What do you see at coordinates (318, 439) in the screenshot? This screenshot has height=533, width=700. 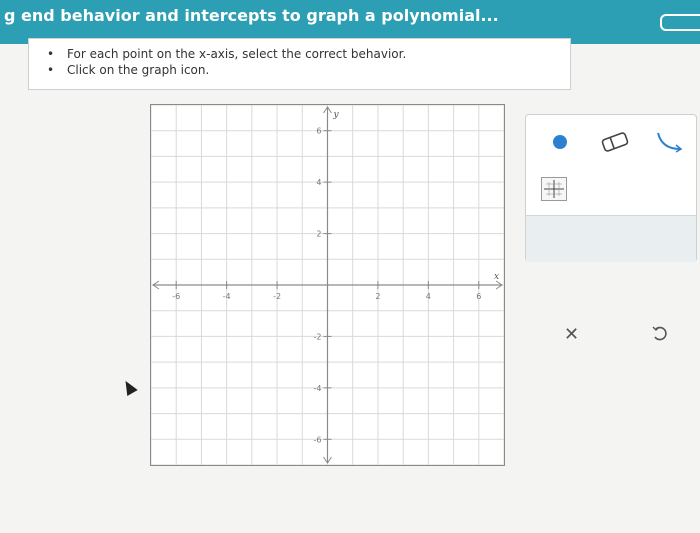 I see `y-tick-label: -6` at bounding box center [318, 439].